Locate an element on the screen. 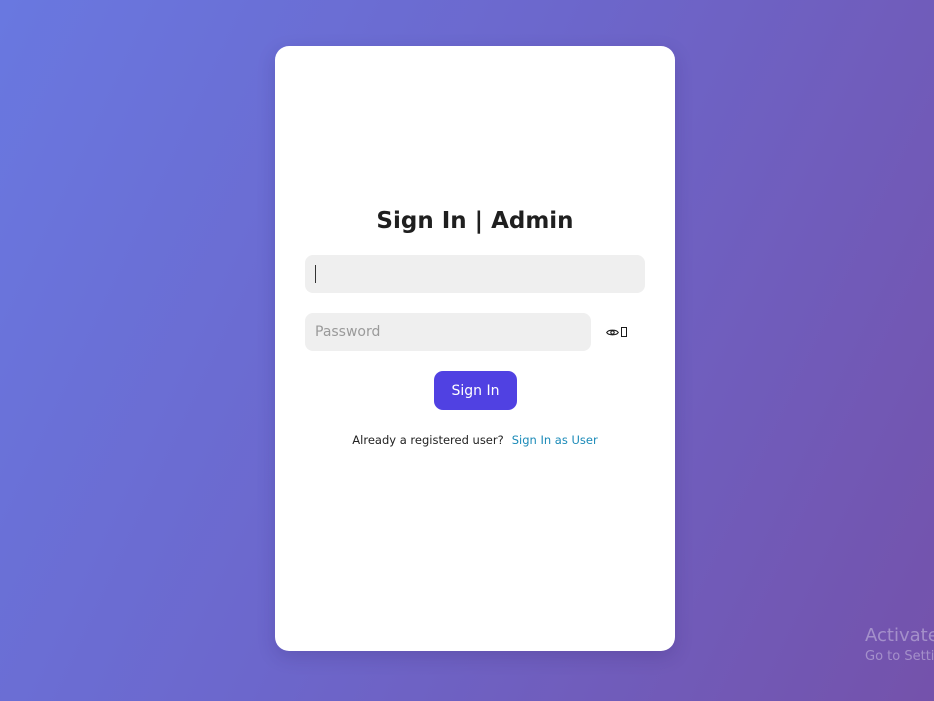 Image resolution: width=934 pixels, height=701 pixels. page-title: Sign In | Admin is located at coordinates (475, 221).